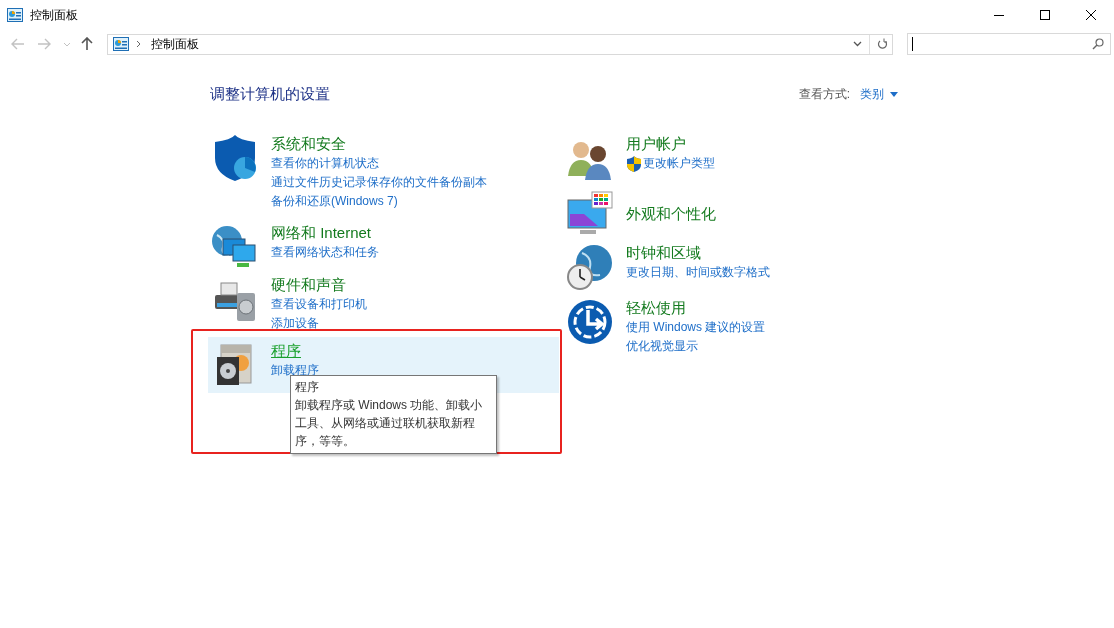 The image size is (1114, 628). I want to click on close-icon, so click(1091, 15).